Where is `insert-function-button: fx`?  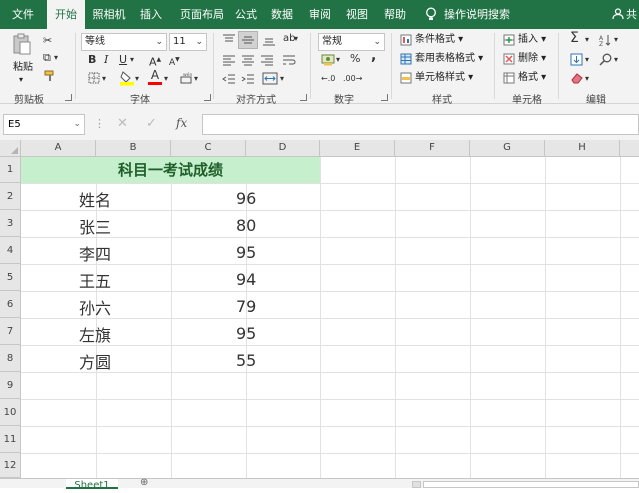
insert-function-button: fx is located at coordinates (181, 123).